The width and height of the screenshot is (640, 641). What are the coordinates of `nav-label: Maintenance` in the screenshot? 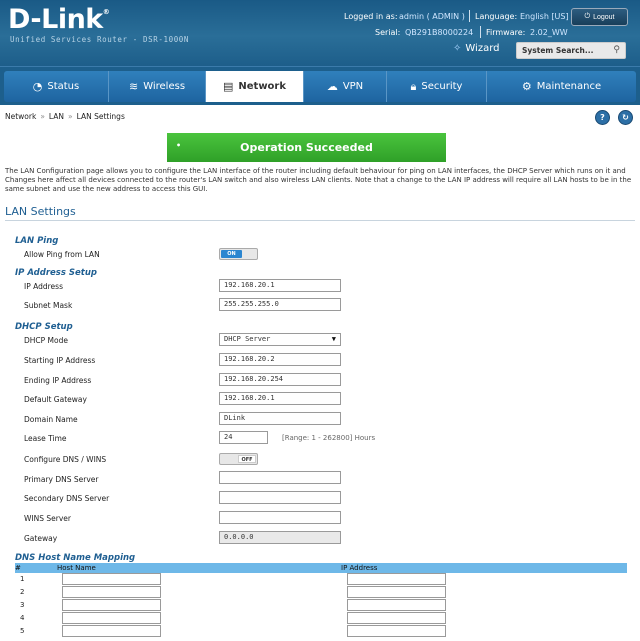 It's located at (569, 86).